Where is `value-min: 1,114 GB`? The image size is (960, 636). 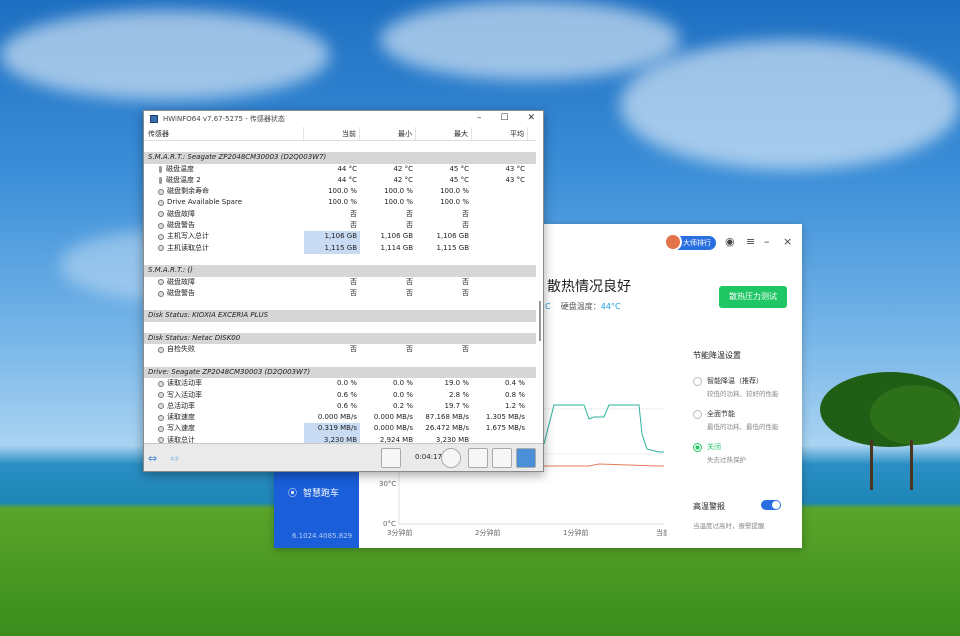 value-min: 1,114 GB is located at coordinates (397, 247).